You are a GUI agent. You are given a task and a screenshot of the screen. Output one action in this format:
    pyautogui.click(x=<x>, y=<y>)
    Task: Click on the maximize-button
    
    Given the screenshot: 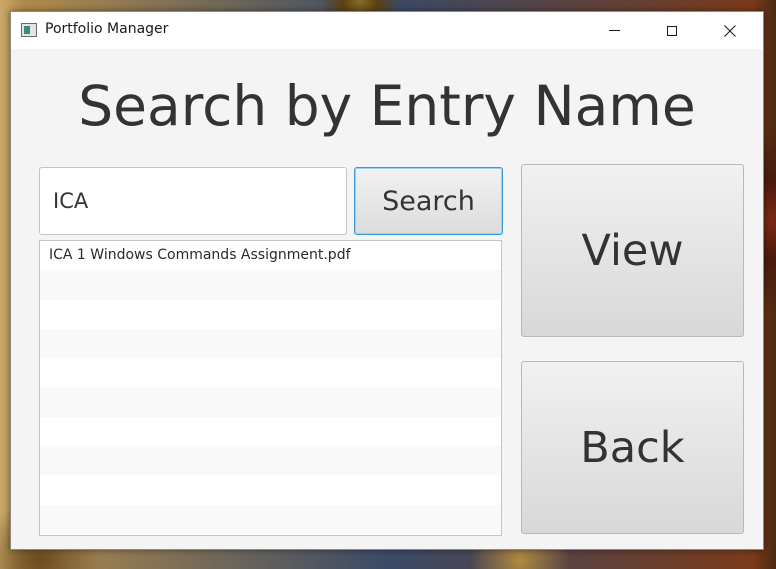 What is the action you would take?
    pyautogui.click(x=672, y=30)
    